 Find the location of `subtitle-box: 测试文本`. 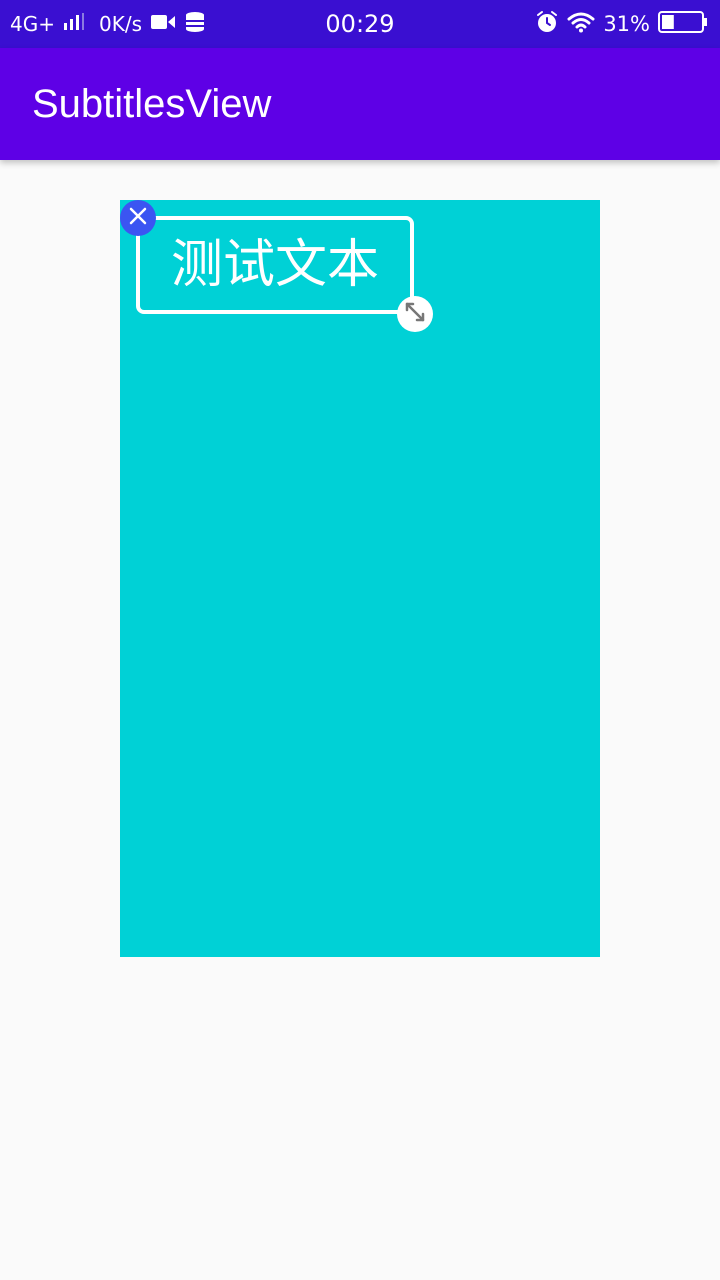

subtitle-box: 测试文本 is located at coordinates (275, 265).